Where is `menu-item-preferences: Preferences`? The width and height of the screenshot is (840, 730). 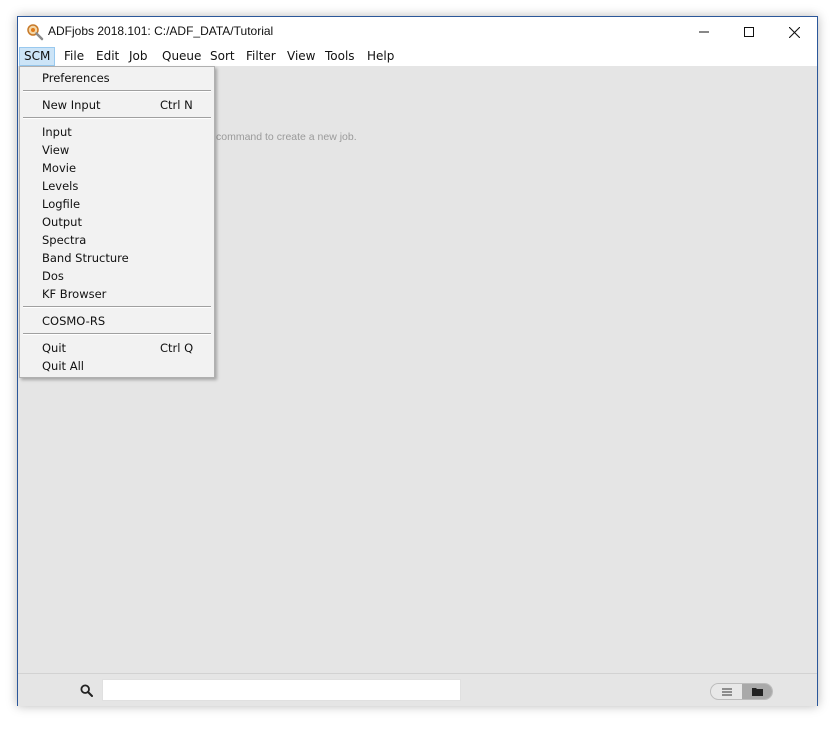
menu-item-preferences: Preferences is located at coordinates (117, 78).